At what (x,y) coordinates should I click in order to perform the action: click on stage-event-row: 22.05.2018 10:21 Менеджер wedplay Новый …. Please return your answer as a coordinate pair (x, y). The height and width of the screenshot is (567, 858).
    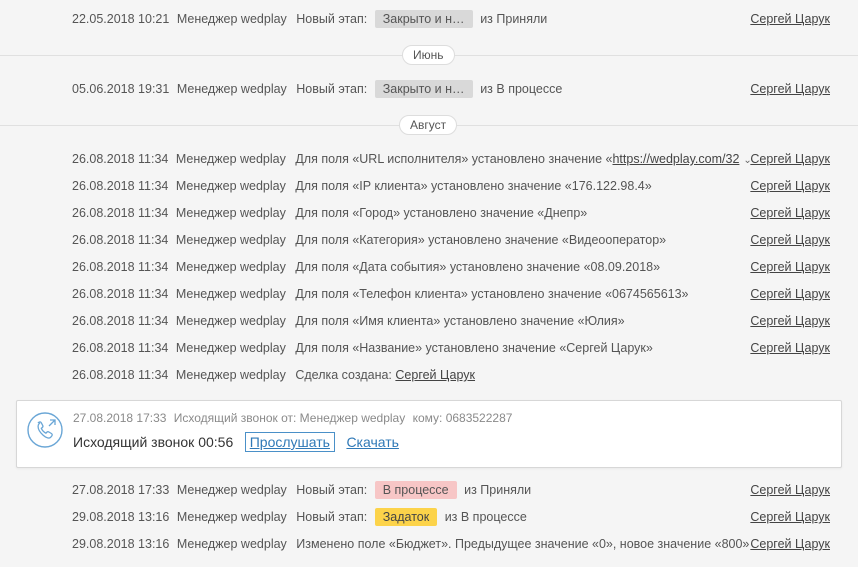
    Looking at the image, I should click on (429, 19).